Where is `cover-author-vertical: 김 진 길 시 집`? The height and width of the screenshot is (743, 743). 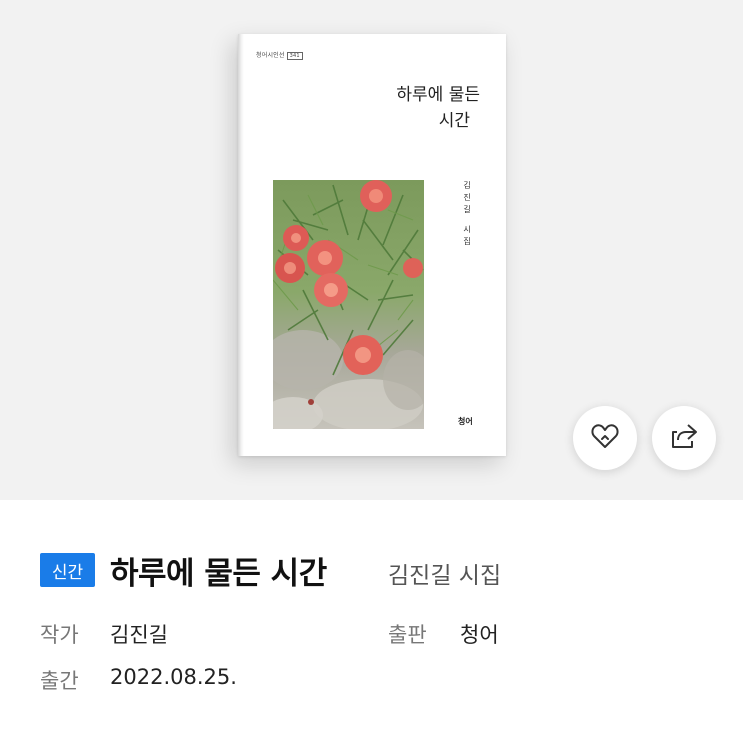 cover-author-vertical: 김 진 길 시 집 is located at coordinates (467, 213).